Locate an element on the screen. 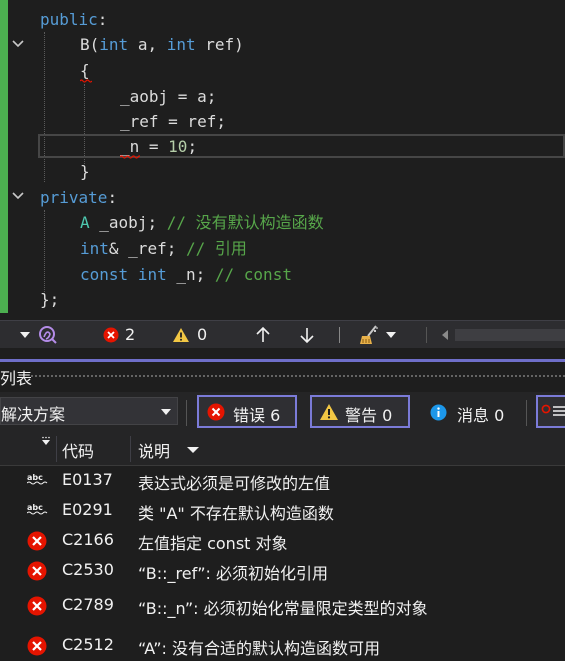  error-code: E0291 is located at coordinates (87, 509).